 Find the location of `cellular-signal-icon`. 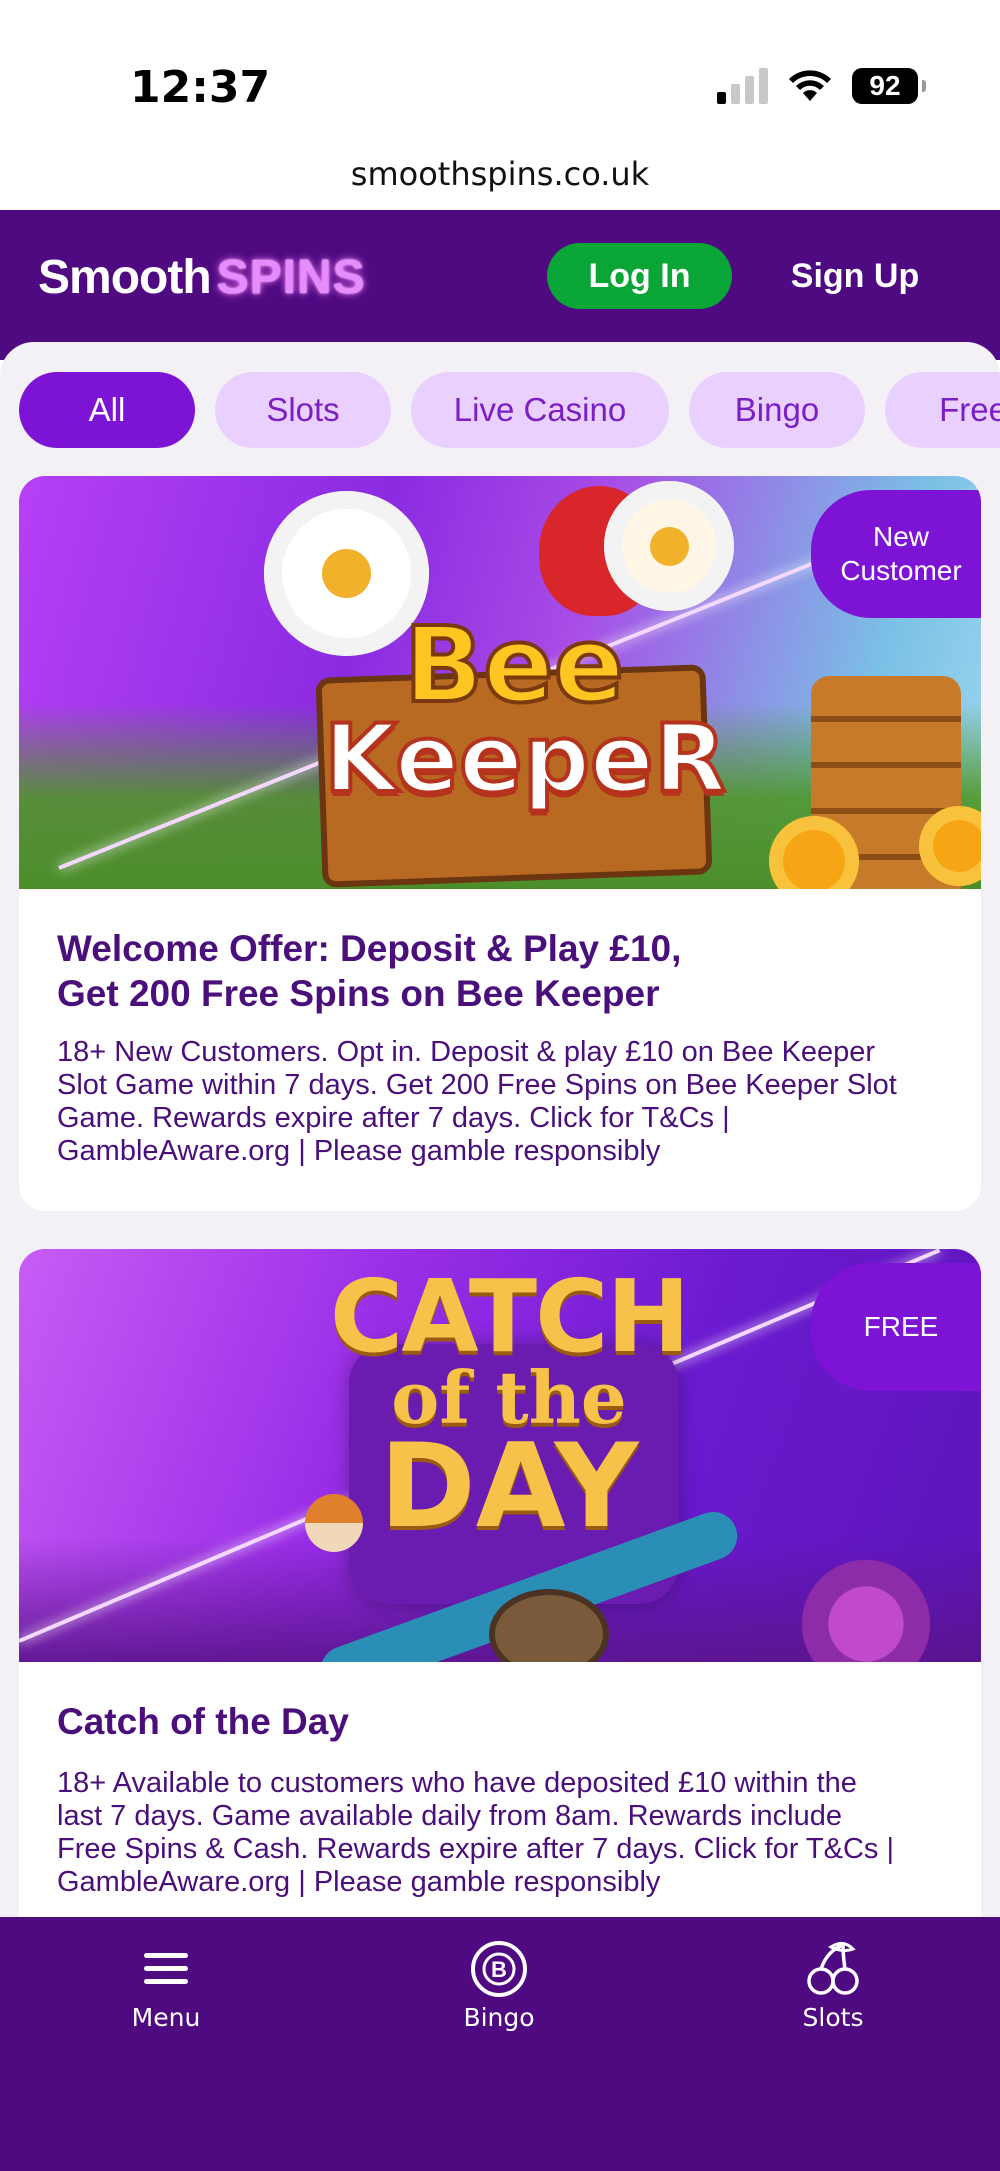

cellular-signal-icon is located at coordinates (742, 86).